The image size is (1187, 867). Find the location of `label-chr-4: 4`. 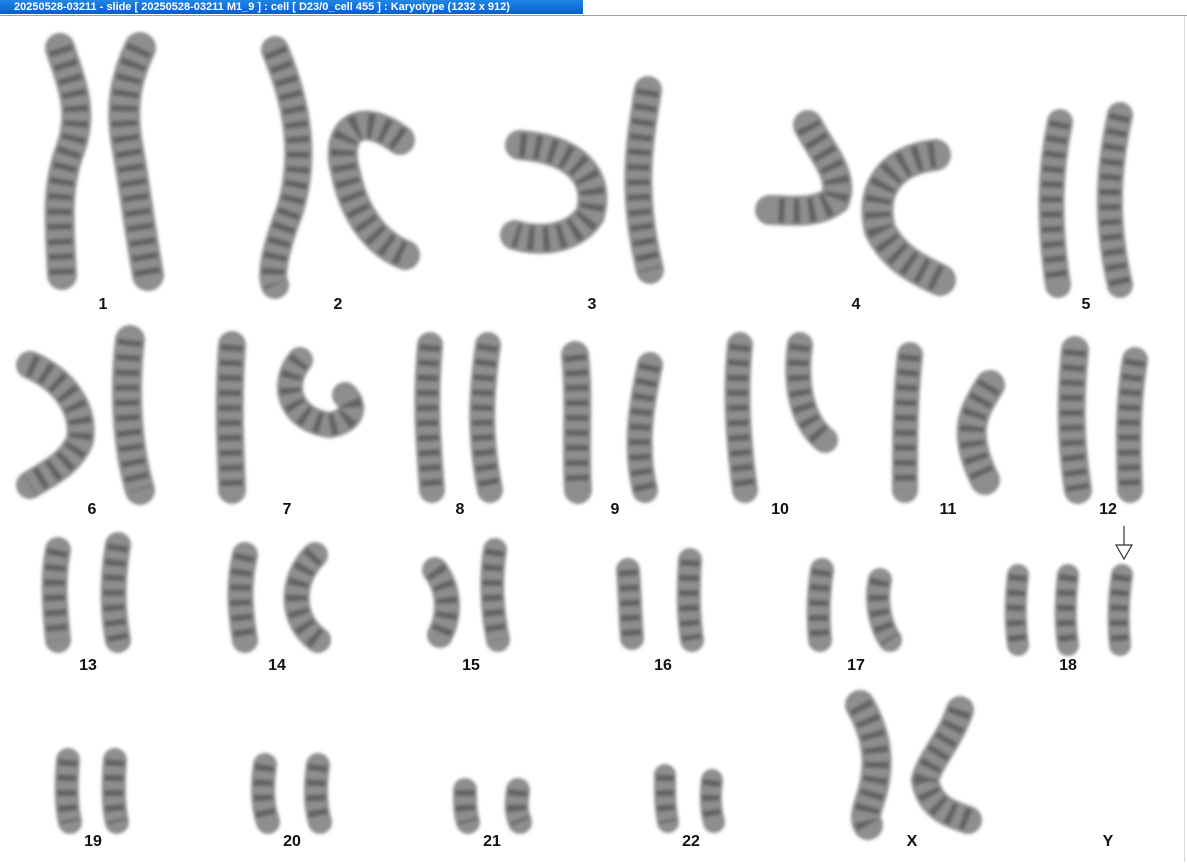

label-chr-4: 4 is located at coordinates (856, 304).